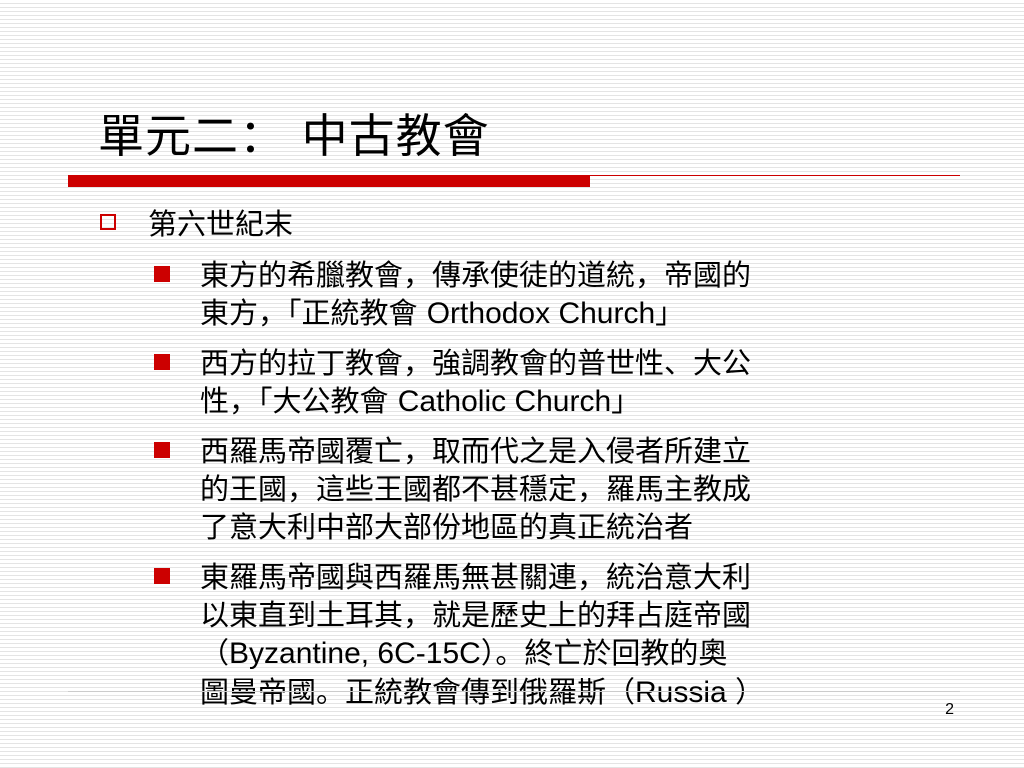 This screenshot has width=1024, height=768. I want to click on latin-term: Russia, so click(685, 692).